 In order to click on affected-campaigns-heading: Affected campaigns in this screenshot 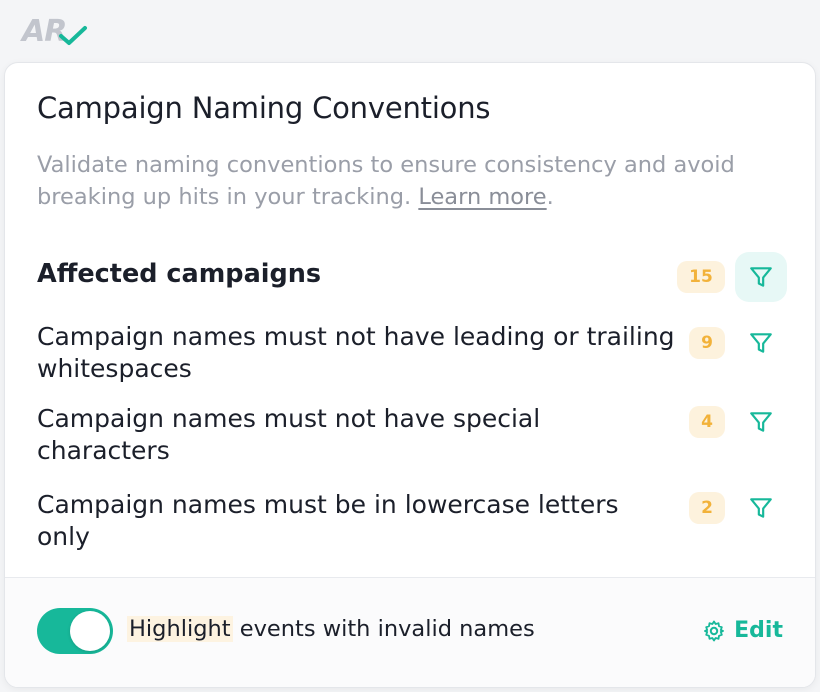, I will do `click(179, 274)`.